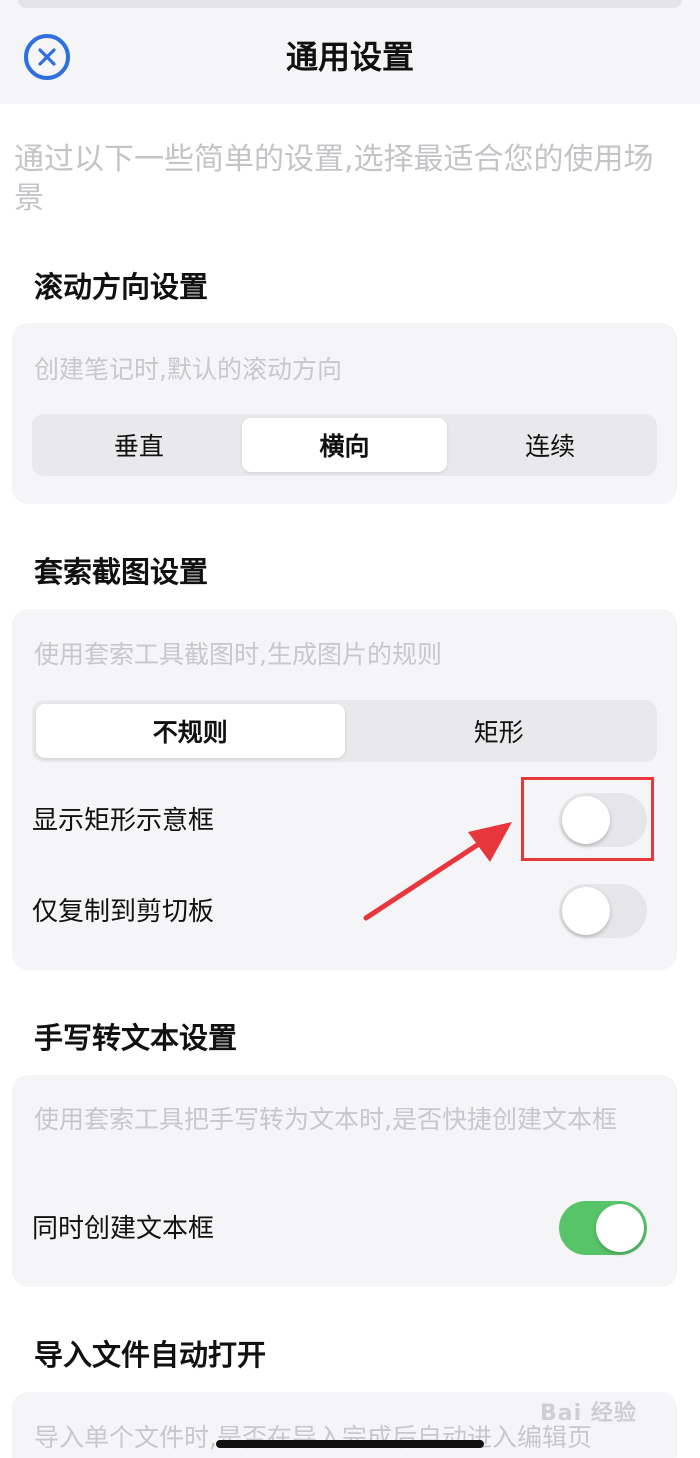 The height and width of the screenshot is (1458, 700). Describe the element at coordinates (550, 445) in the screenshot. I see `scroll-option-continuous: 连续` at that location.